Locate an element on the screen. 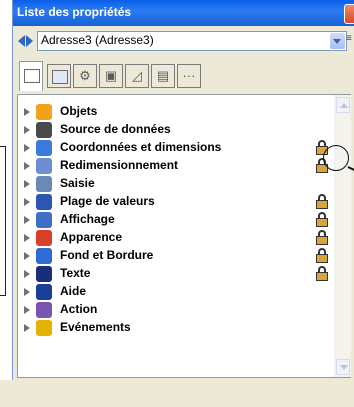 The height and width of the screenshot is (407, 354). close-button is located at coordinates (349, 14).